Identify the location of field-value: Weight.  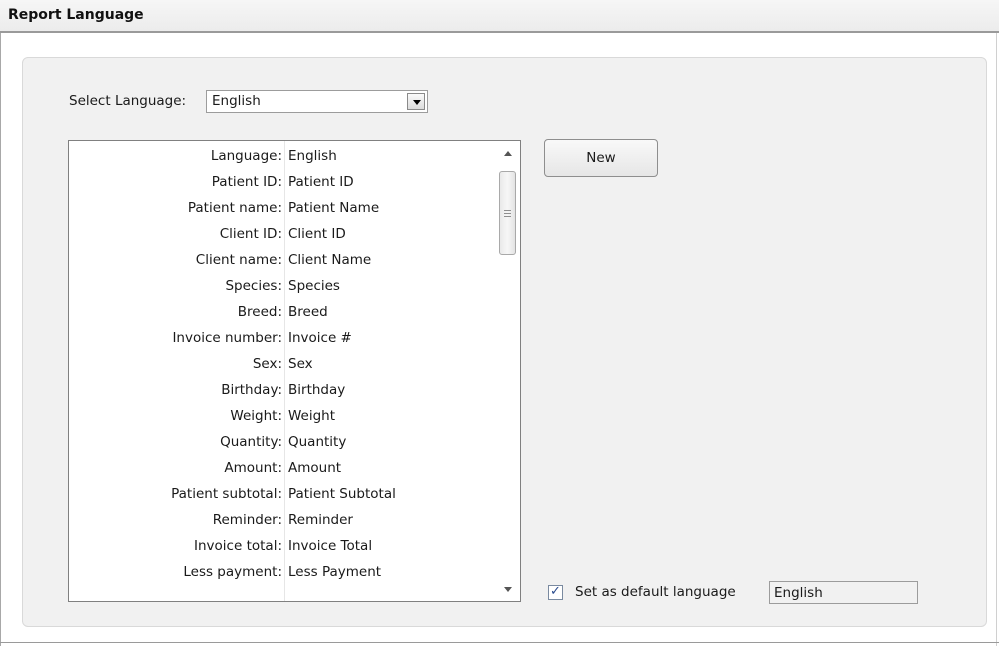
(311, 416).